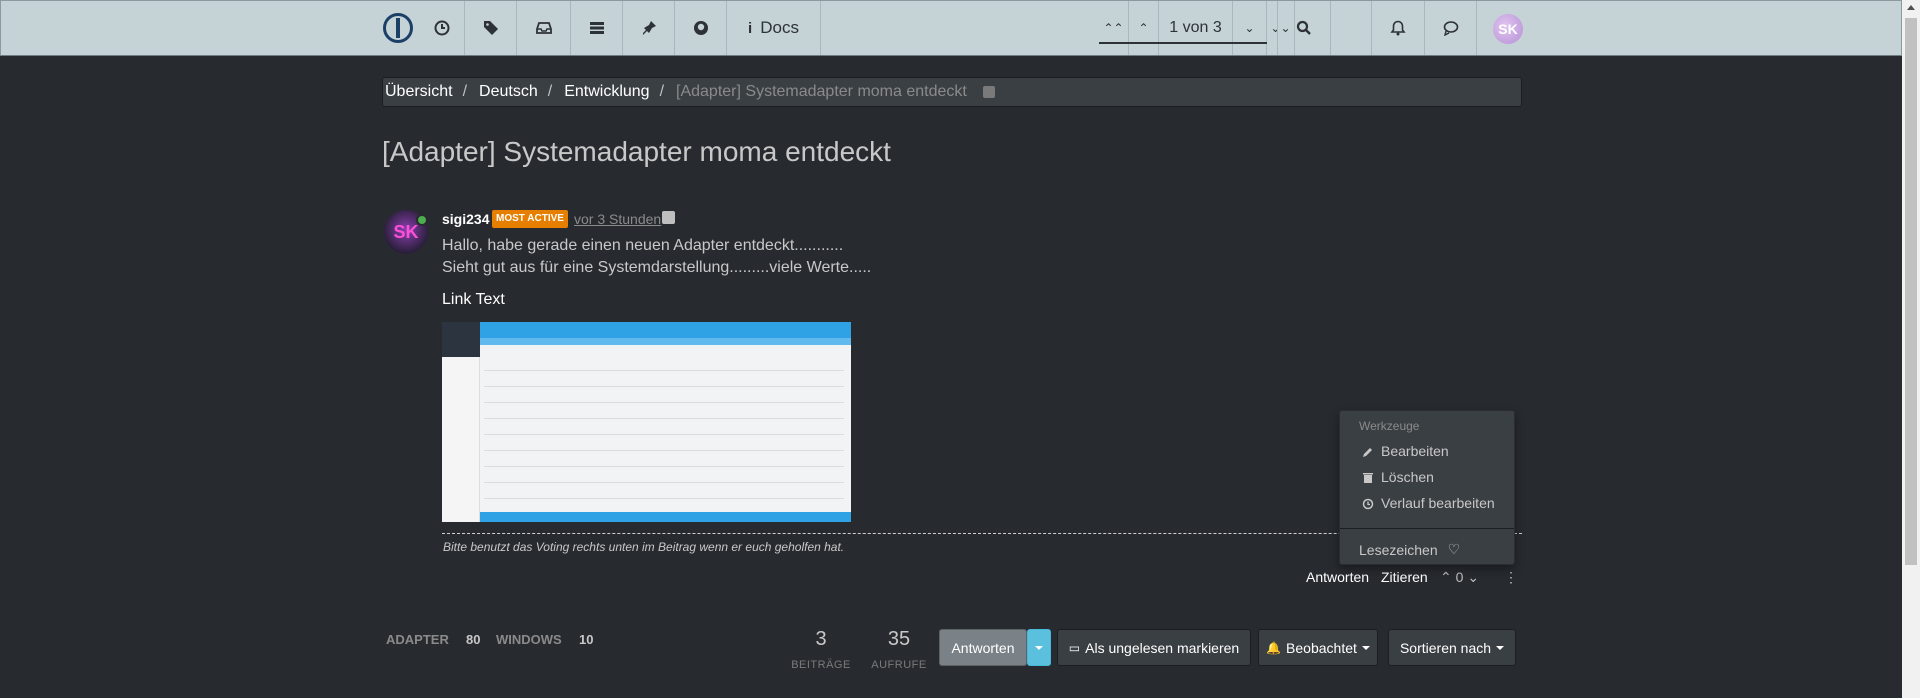 The width and height of the screenshot is (1920, 698). I want to click on post-timestamp: vor 3 Stunden, so click(617, 219).